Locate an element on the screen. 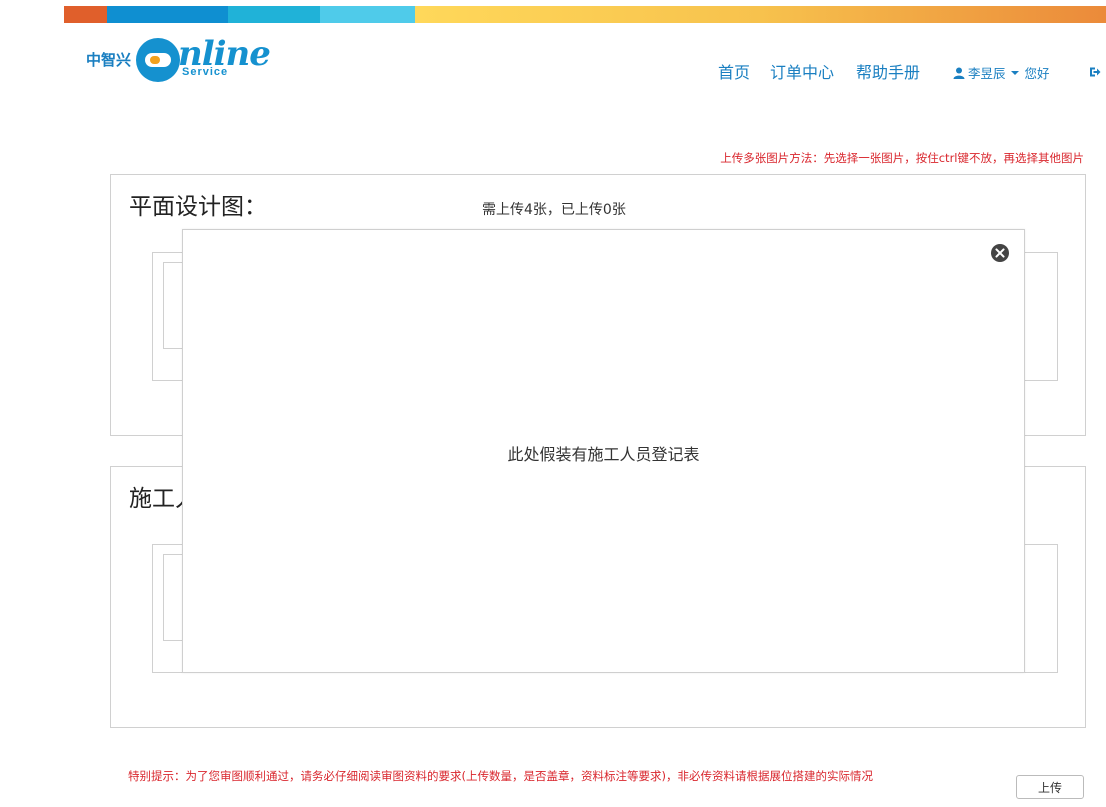  logout-button is located at coordinates (1095, 72).